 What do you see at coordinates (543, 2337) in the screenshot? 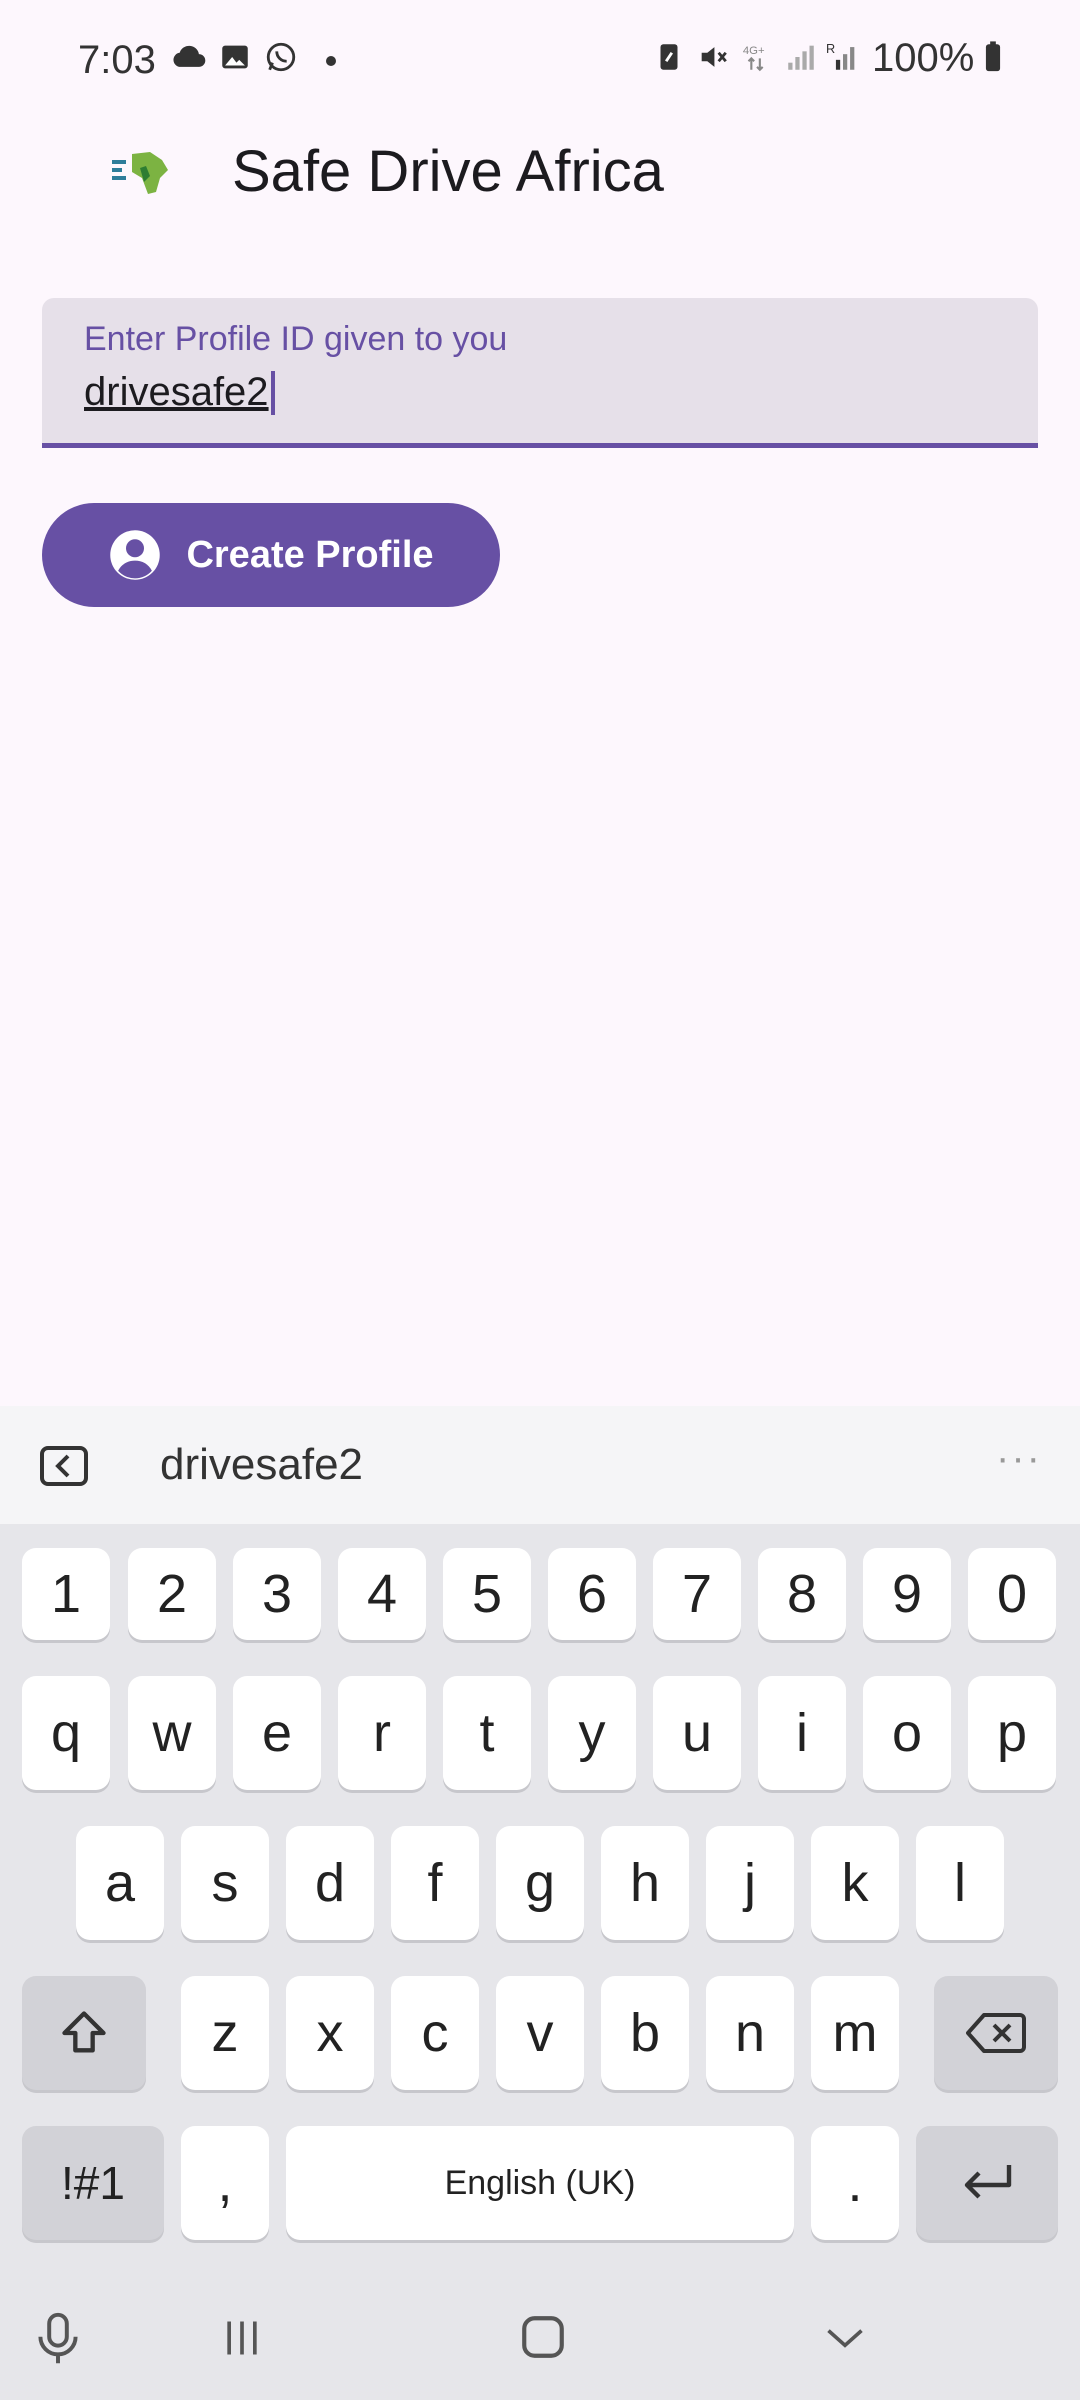
I see `home-icon` at bounding box center [543, 2337].